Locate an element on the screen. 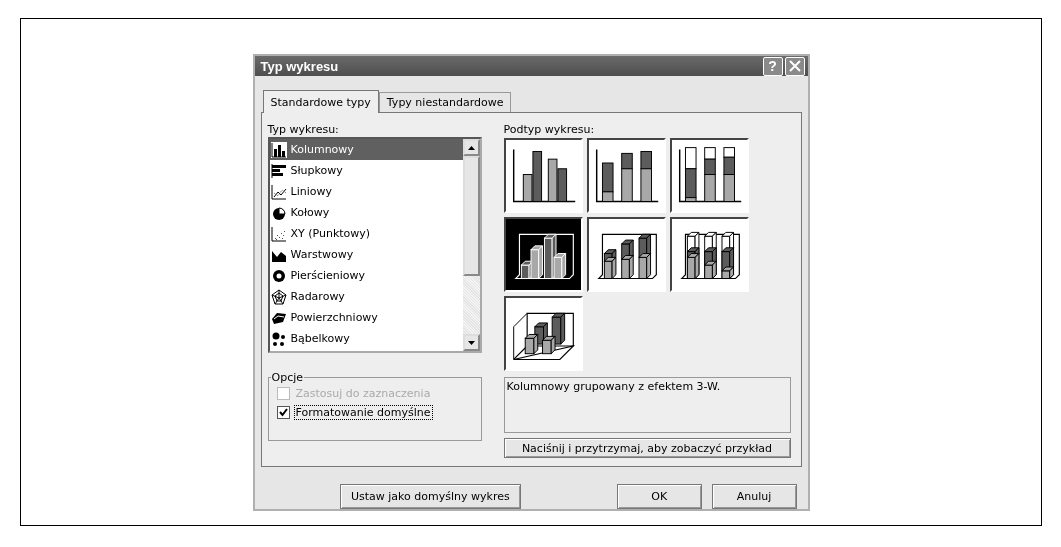 Image resolution: width=1061 pixels, height=547 pixels. doughnut-chart-icon is located at coordinates (278, 275).